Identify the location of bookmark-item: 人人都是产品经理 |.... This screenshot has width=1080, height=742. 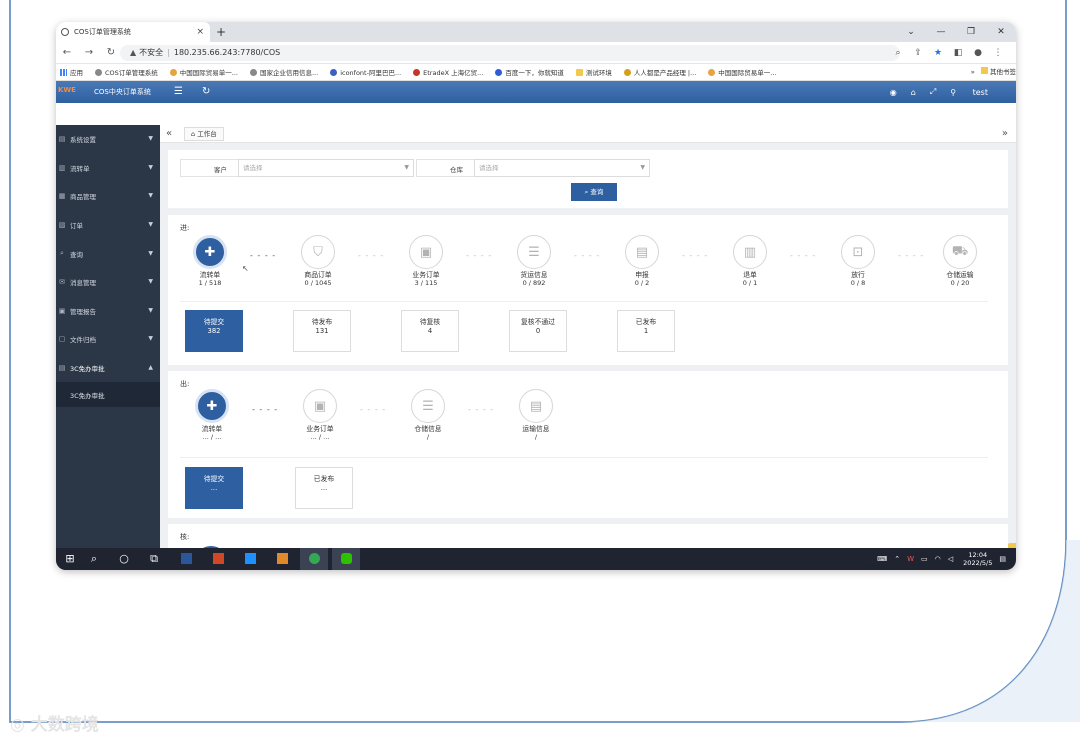
(659, 72).